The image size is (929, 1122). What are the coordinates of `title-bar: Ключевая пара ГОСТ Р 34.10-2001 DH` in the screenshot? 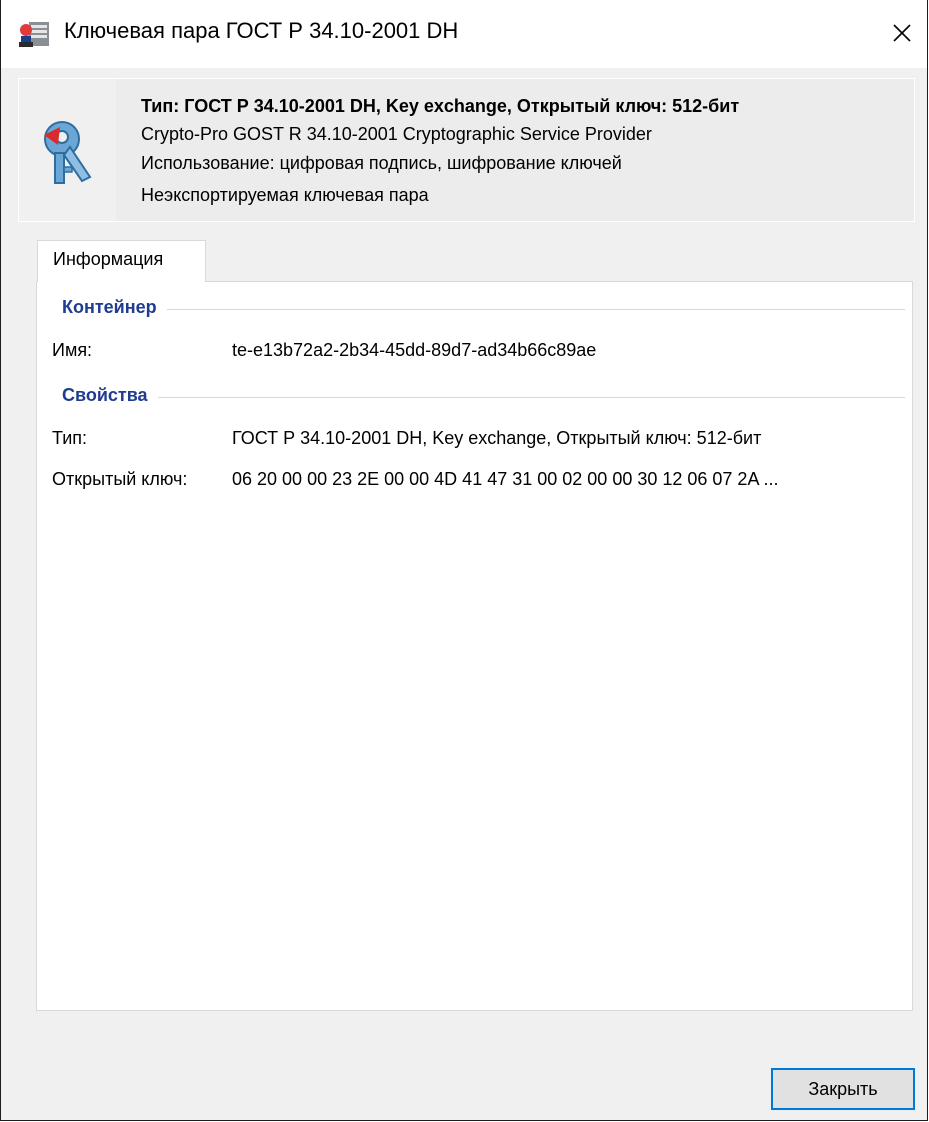 It's located at (464, 34).